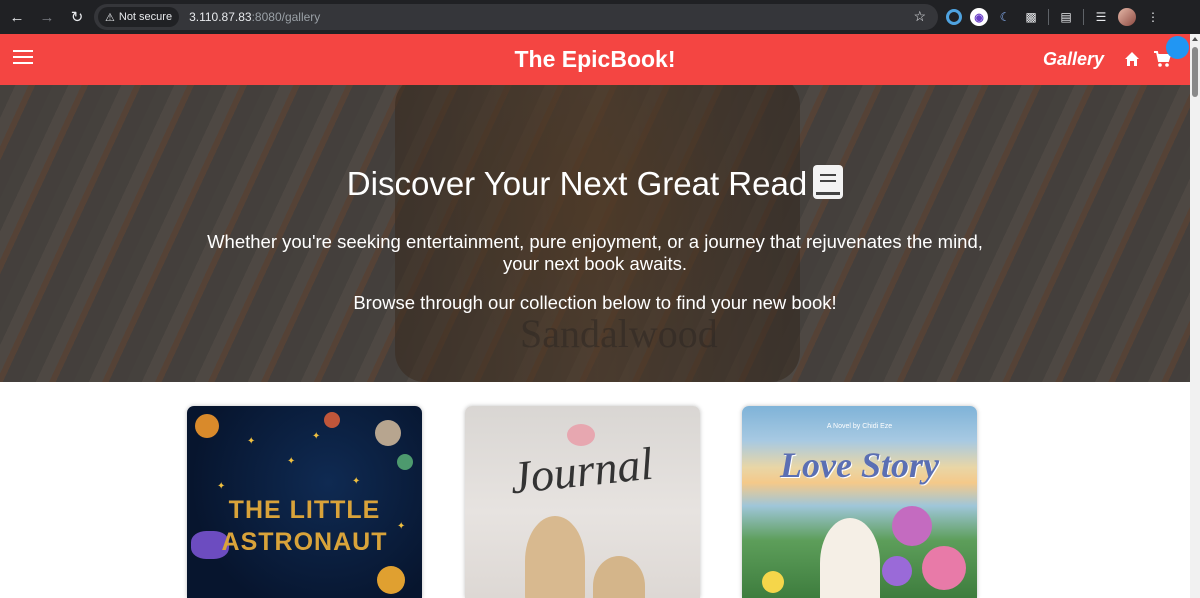  What do you see at coordinates (1031, 17) in the screenshot?
I see `puzzle-icon: ▩` at bounding box center [1031, 17].